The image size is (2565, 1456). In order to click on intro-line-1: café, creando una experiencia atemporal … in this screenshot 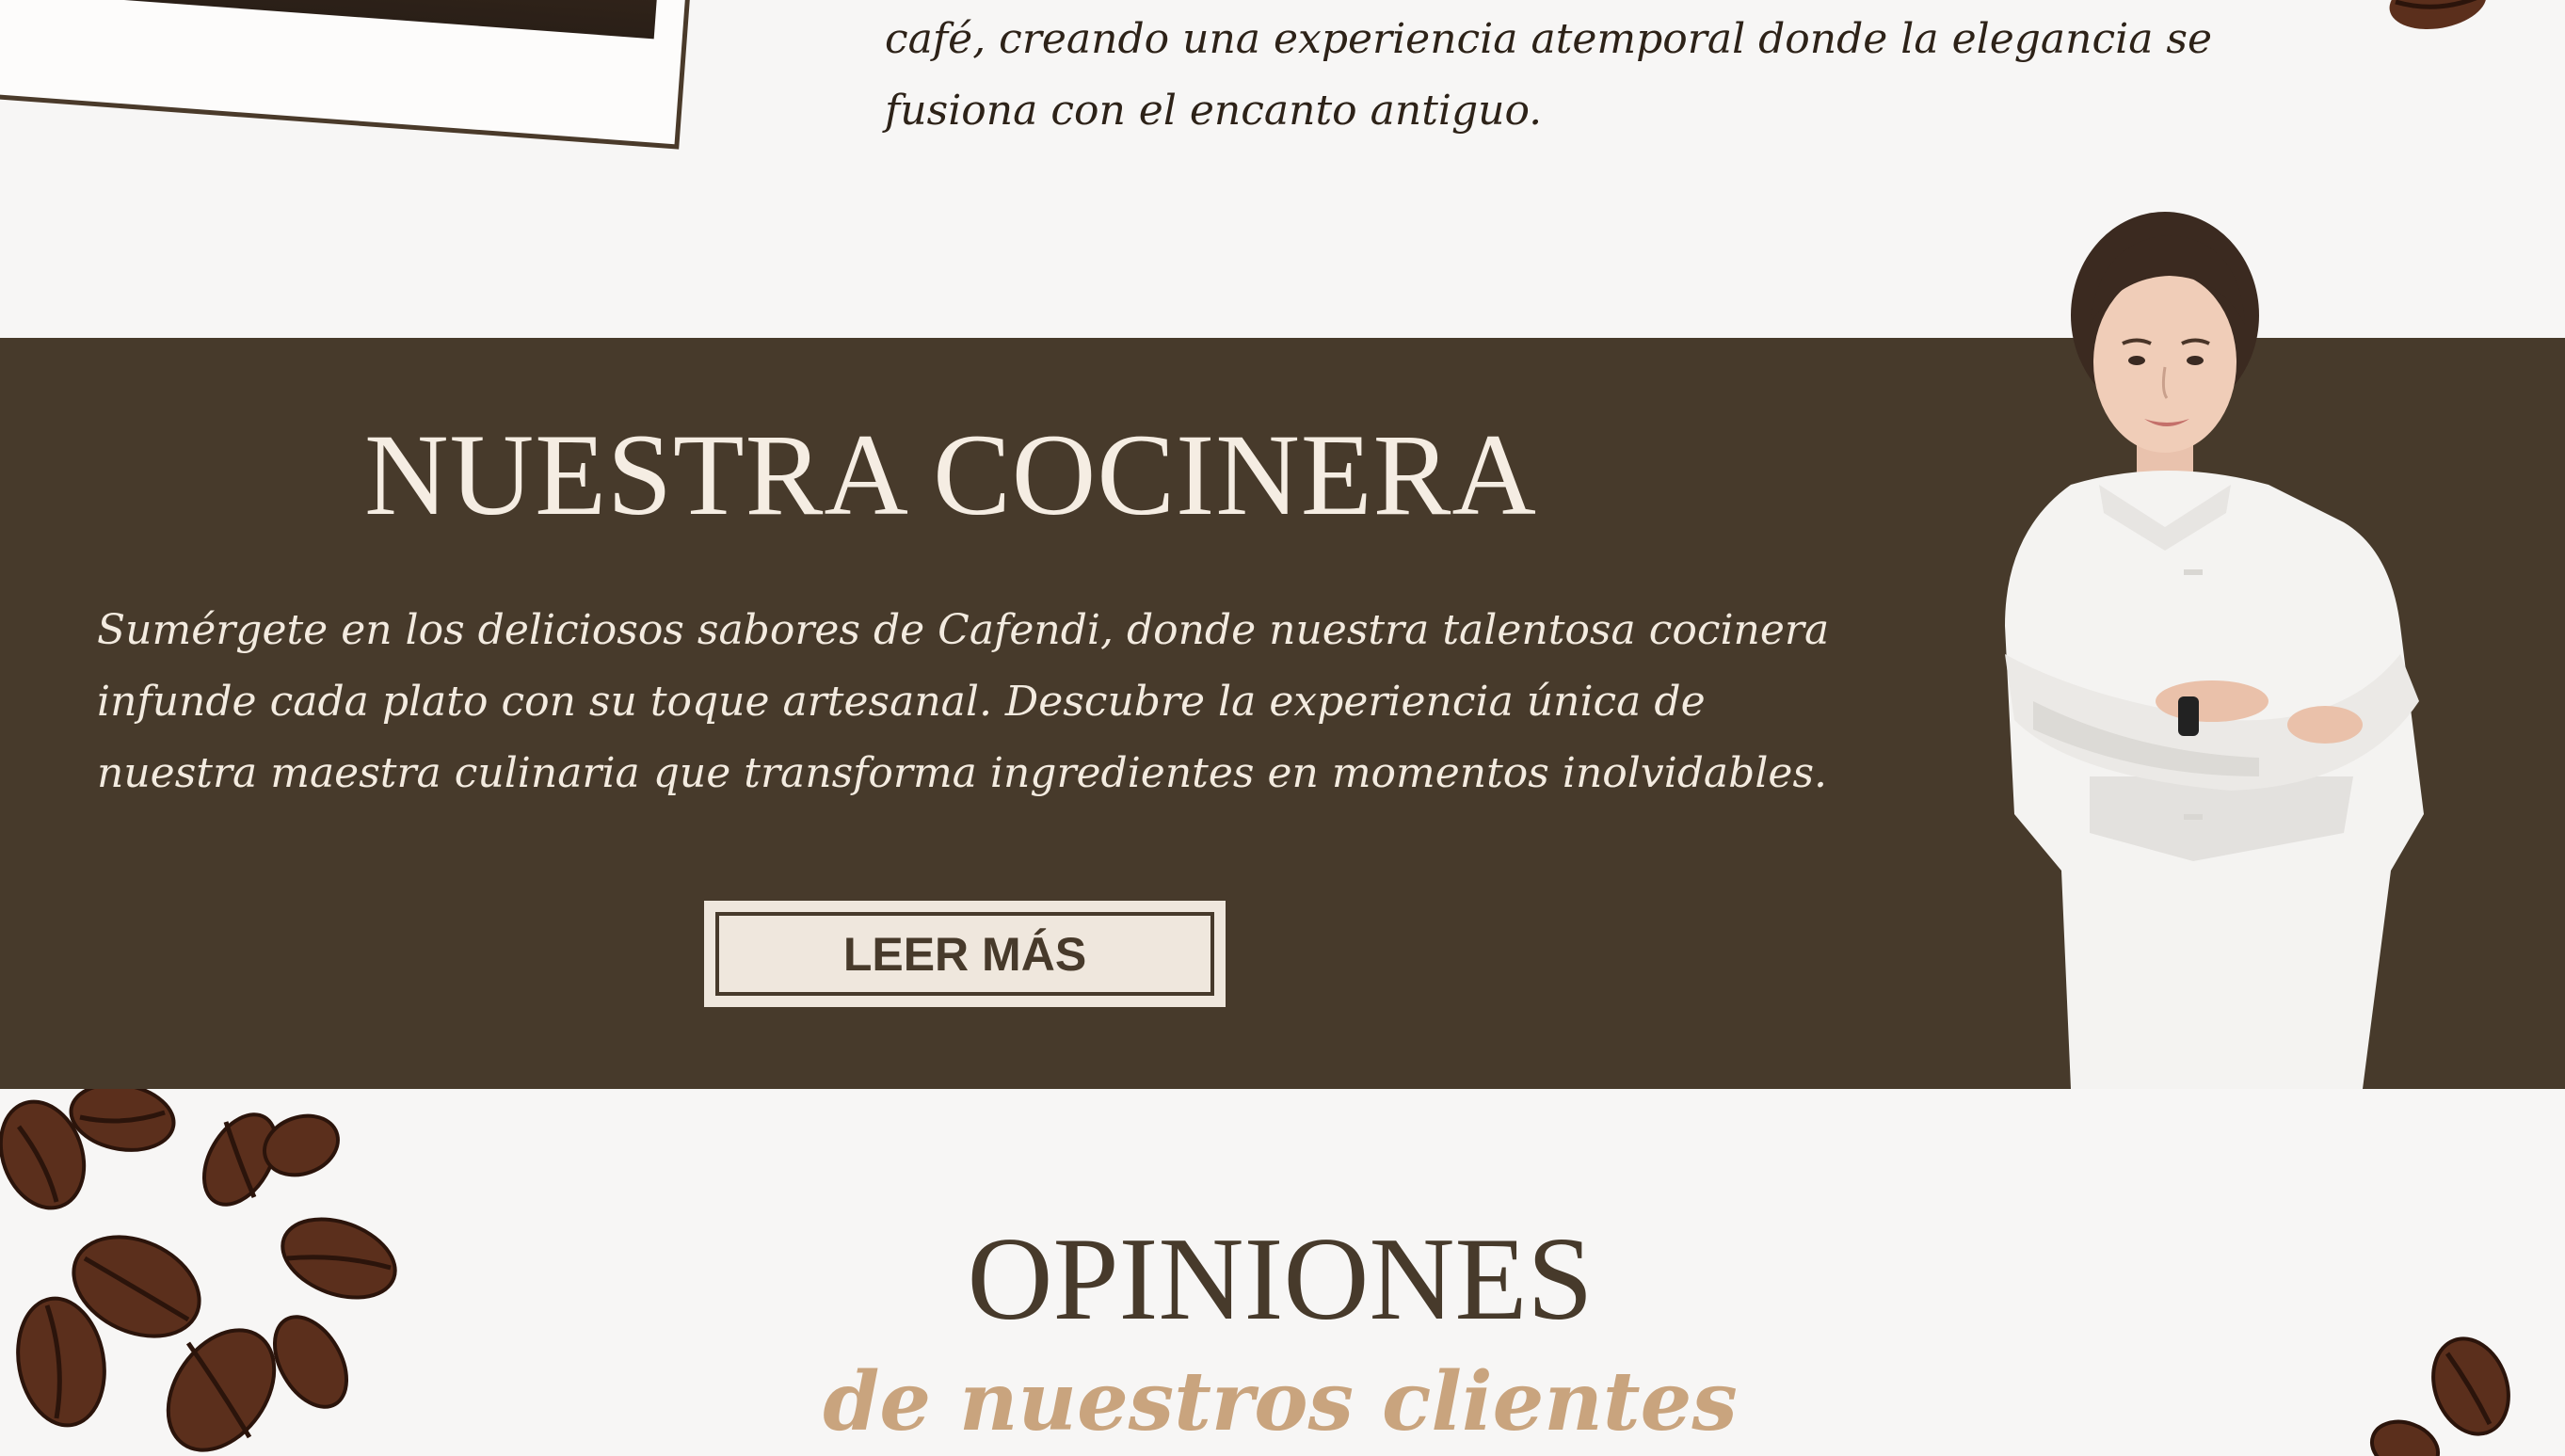, I will do `click(1549, 39)`.